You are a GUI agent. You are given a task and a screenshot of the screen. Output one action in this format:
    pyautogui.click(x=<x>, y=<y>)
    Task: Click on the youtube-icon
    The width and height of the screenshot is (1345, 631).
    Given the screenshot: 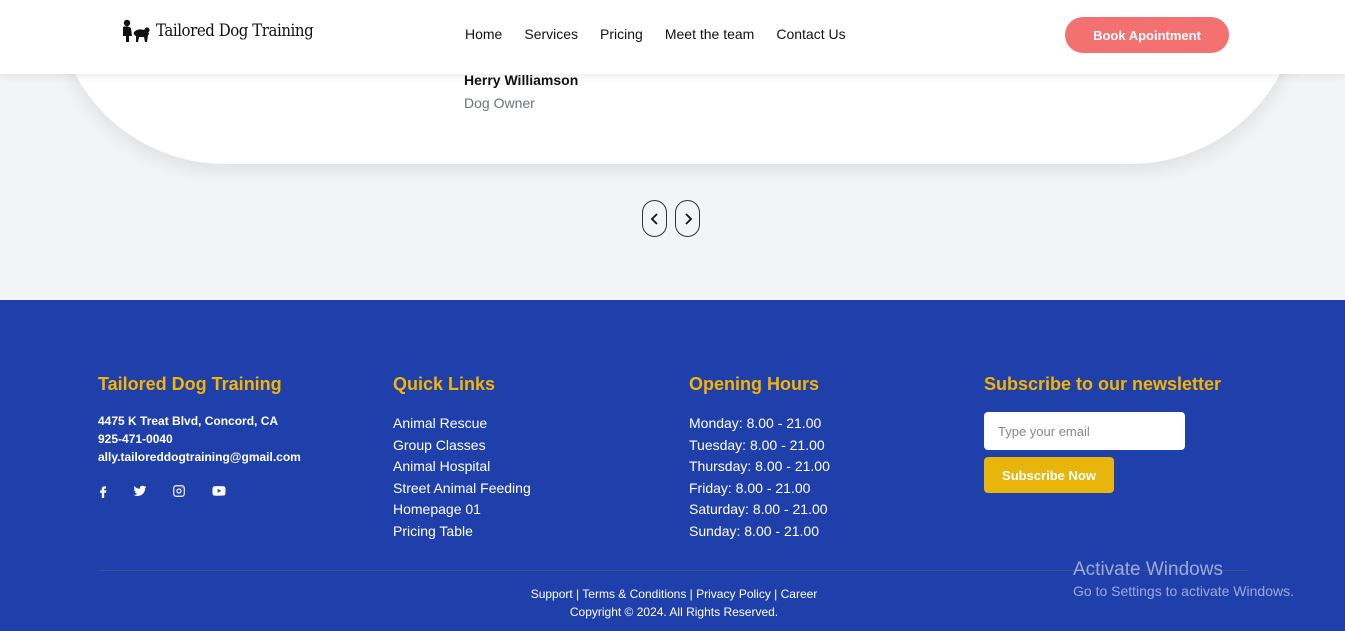 What is the action you would take?
    pyautogui.click(x=219, y=491)
    